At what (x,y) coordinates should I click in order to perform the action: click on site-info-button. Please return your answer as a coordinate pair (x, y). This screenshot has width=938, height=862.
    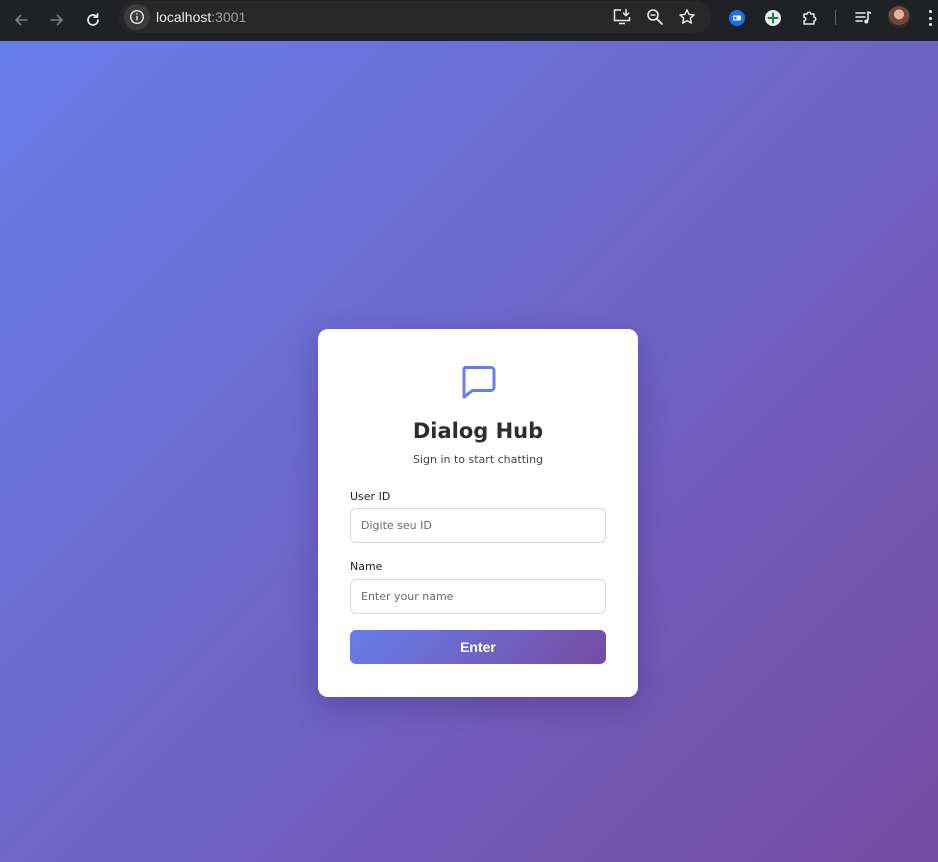
    Looking at the image, I should click on (137, 17).